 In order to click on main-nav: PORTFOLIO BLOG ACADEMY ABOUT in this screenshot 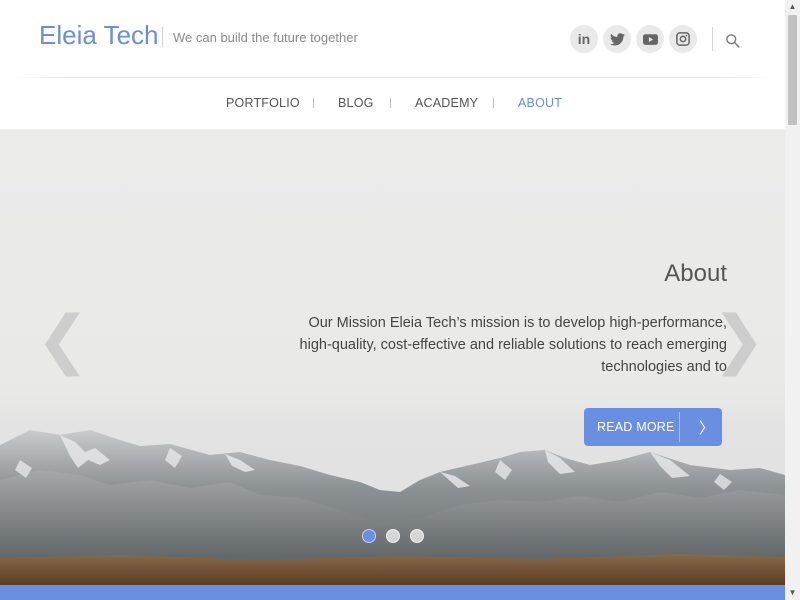, I will do `click(392, 104)`.